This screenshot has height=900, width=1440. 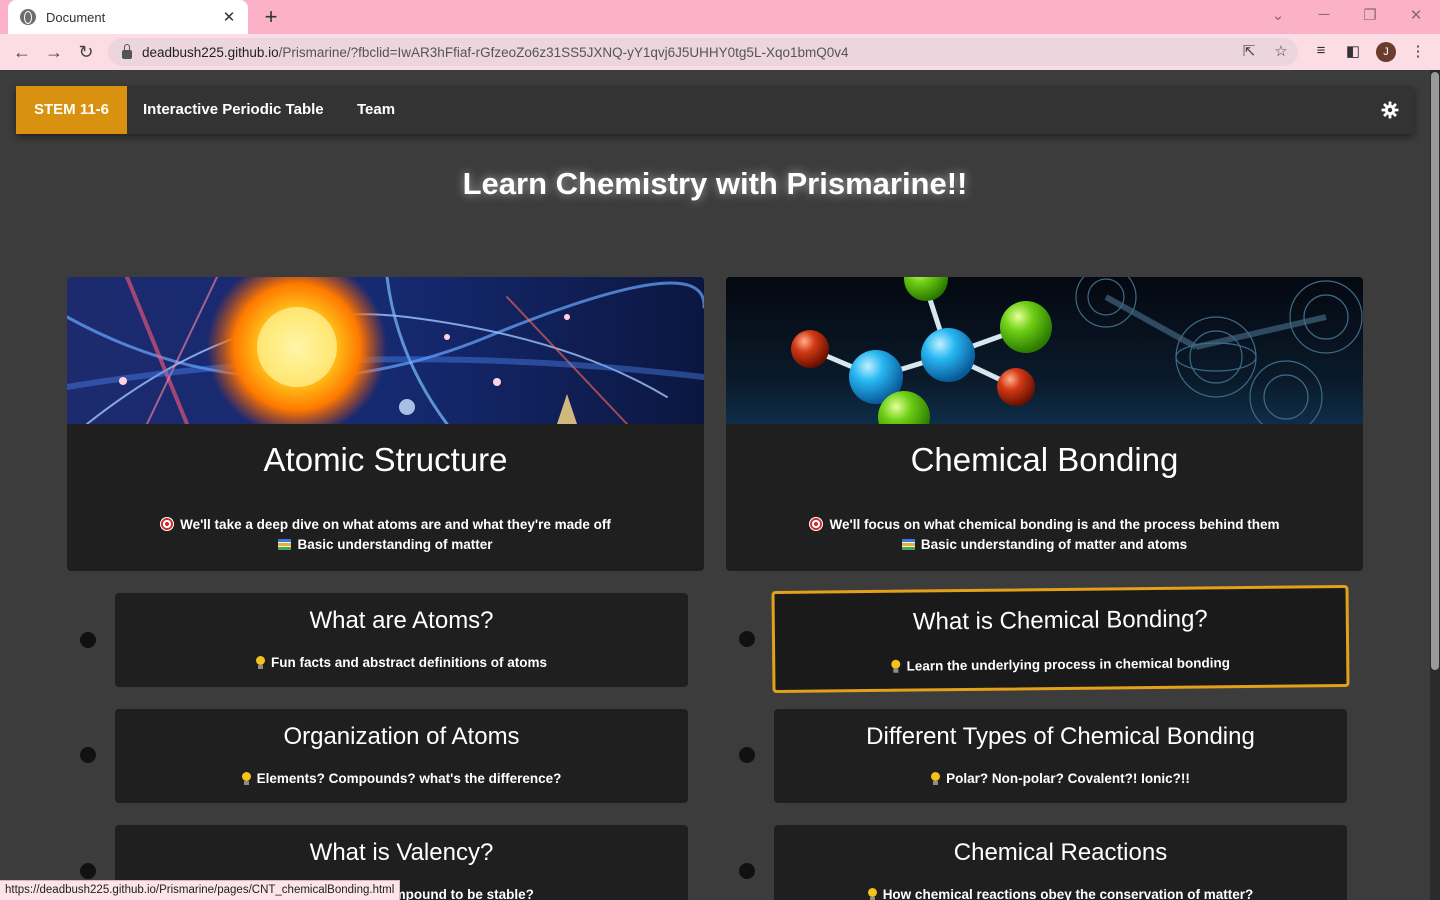 I want to click on tab-title: Document, so click(x=76, y=17).